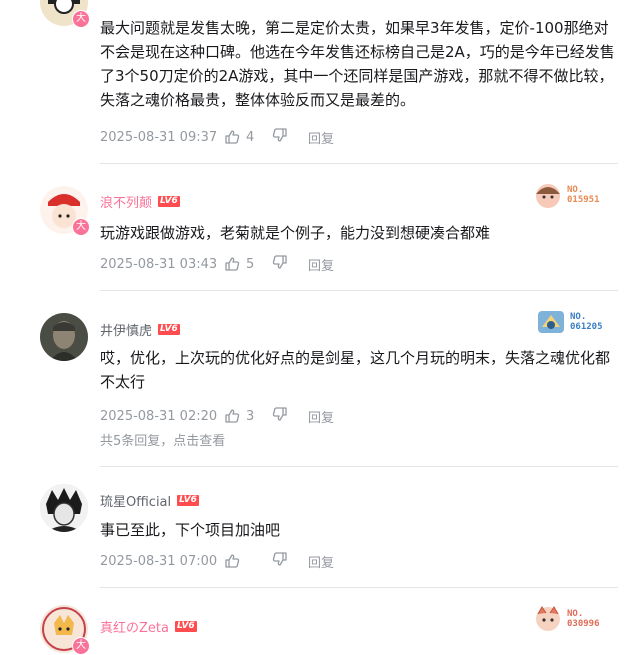 Image resolution: width=624 pixels, height=655 pixels. What do you see at coordinates (159, 264) in the screenshot?
I see `comment-time: 2025-08-31 03:43` at bounding box center [159, 264].